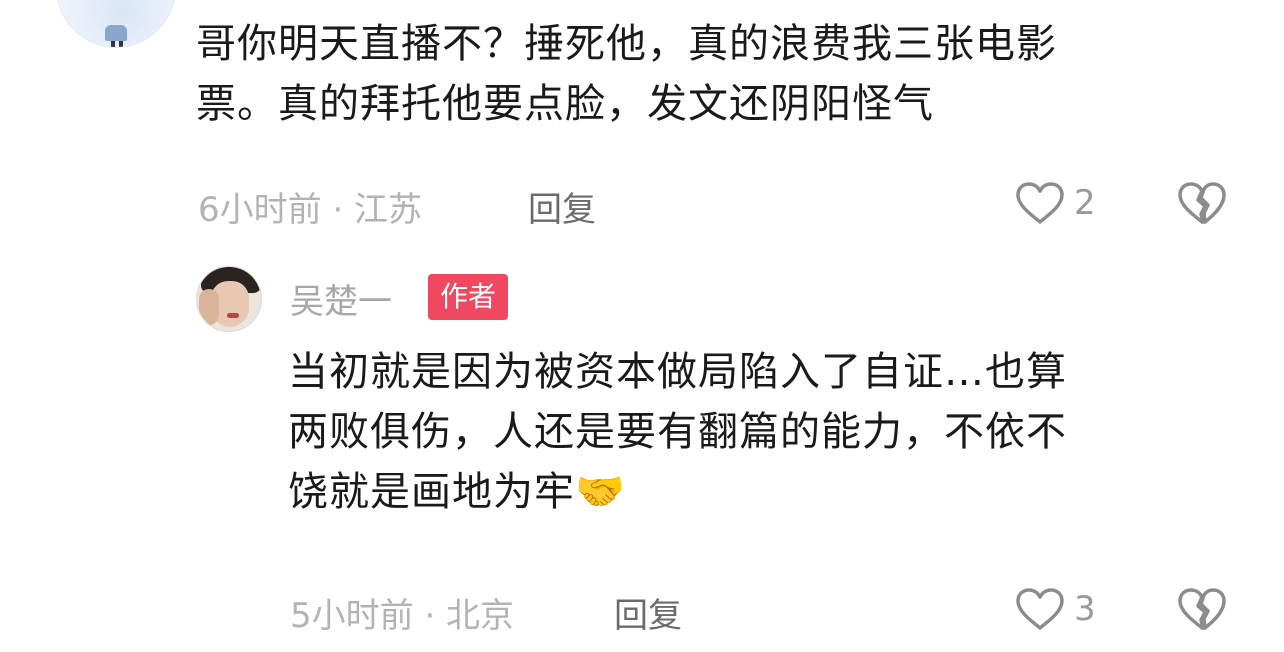  Describe the element at coordinates (116, 33) in the screenshot. I see `avatar-figure` at that location.